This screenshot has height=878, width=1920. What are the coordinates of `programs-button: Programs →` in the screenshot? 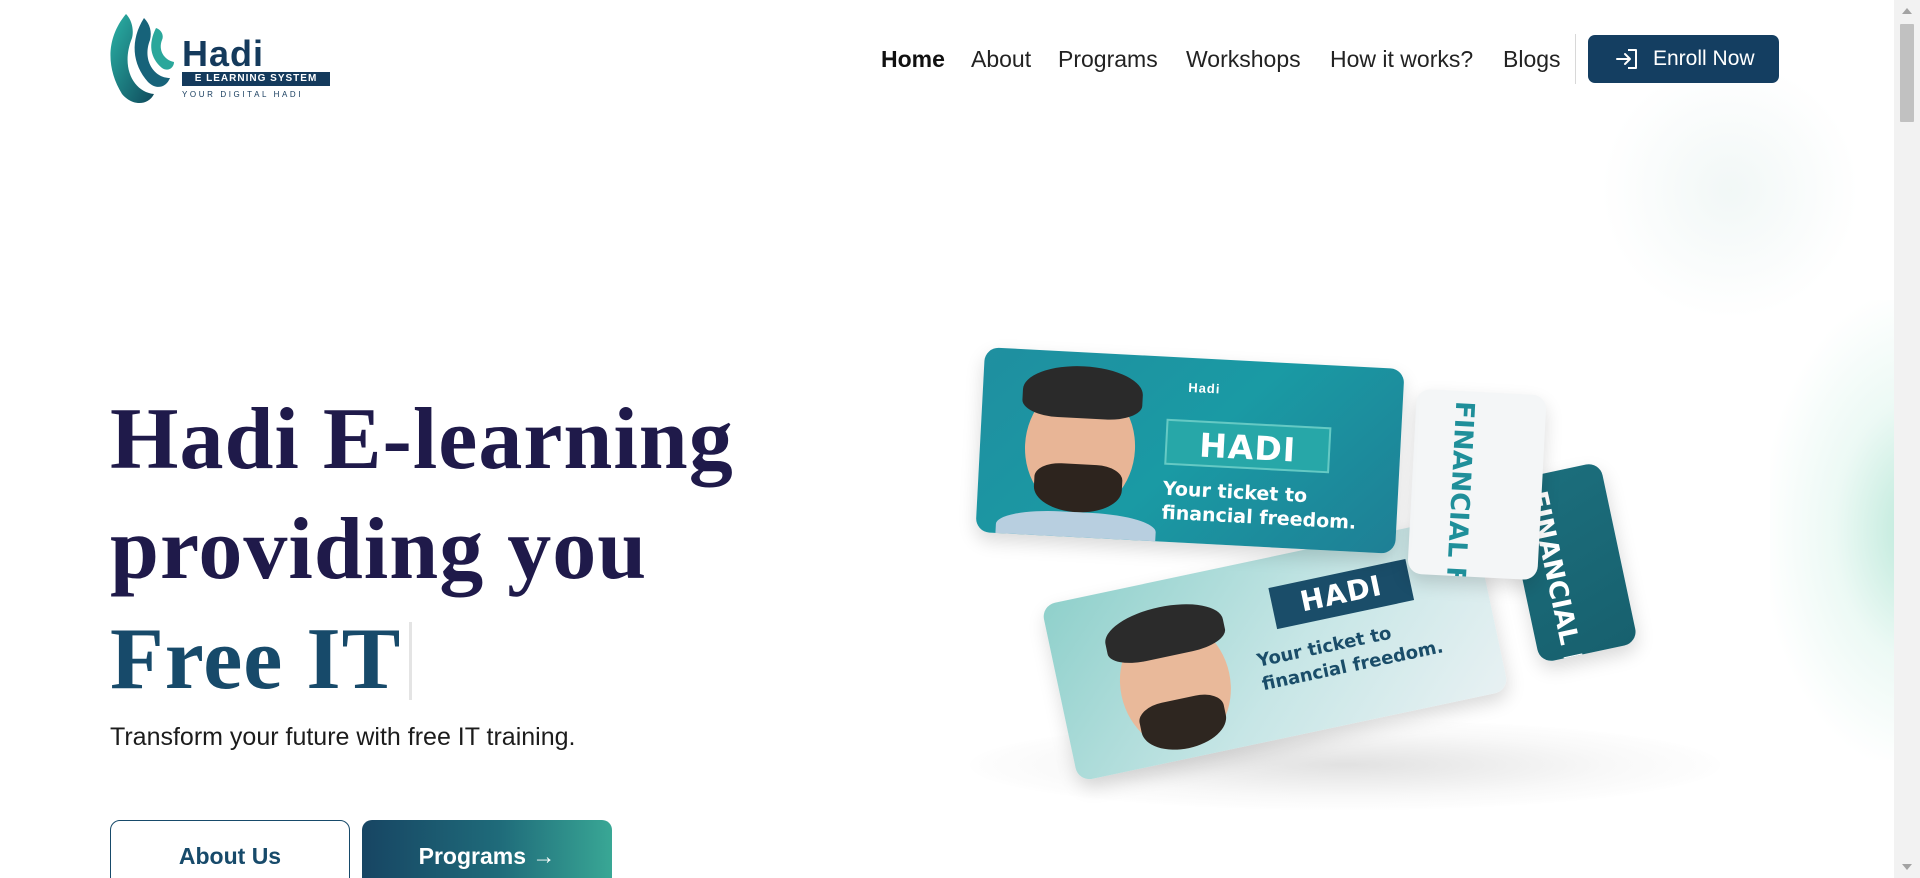 It's located at (487, 849).